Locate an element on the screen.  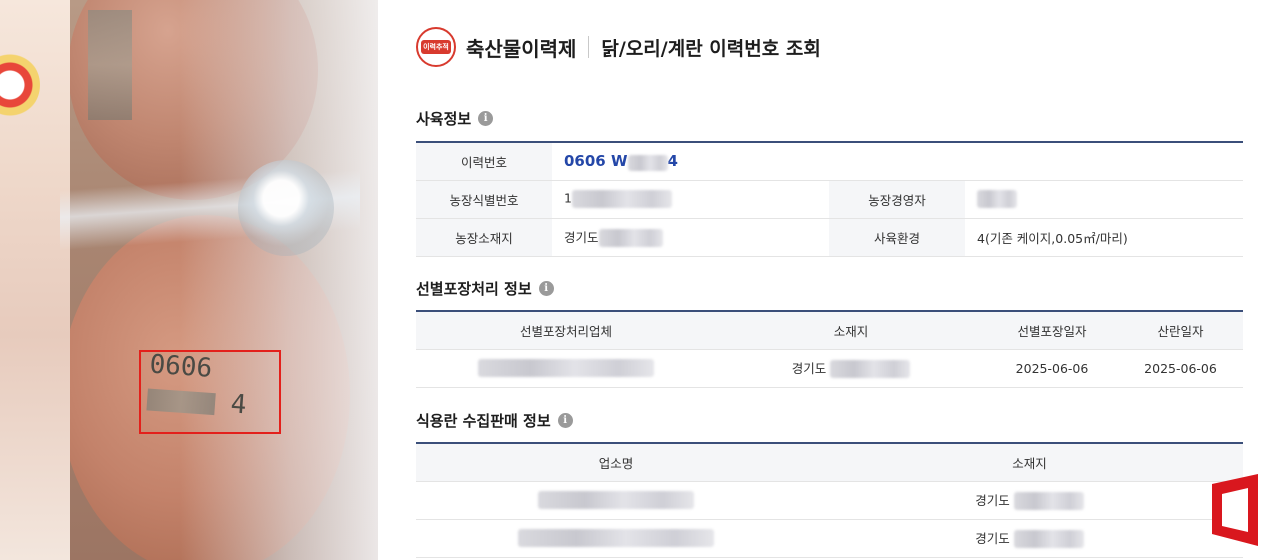
section-title-text: 선별포장처리 정보 is located at coordinates (474, 289).